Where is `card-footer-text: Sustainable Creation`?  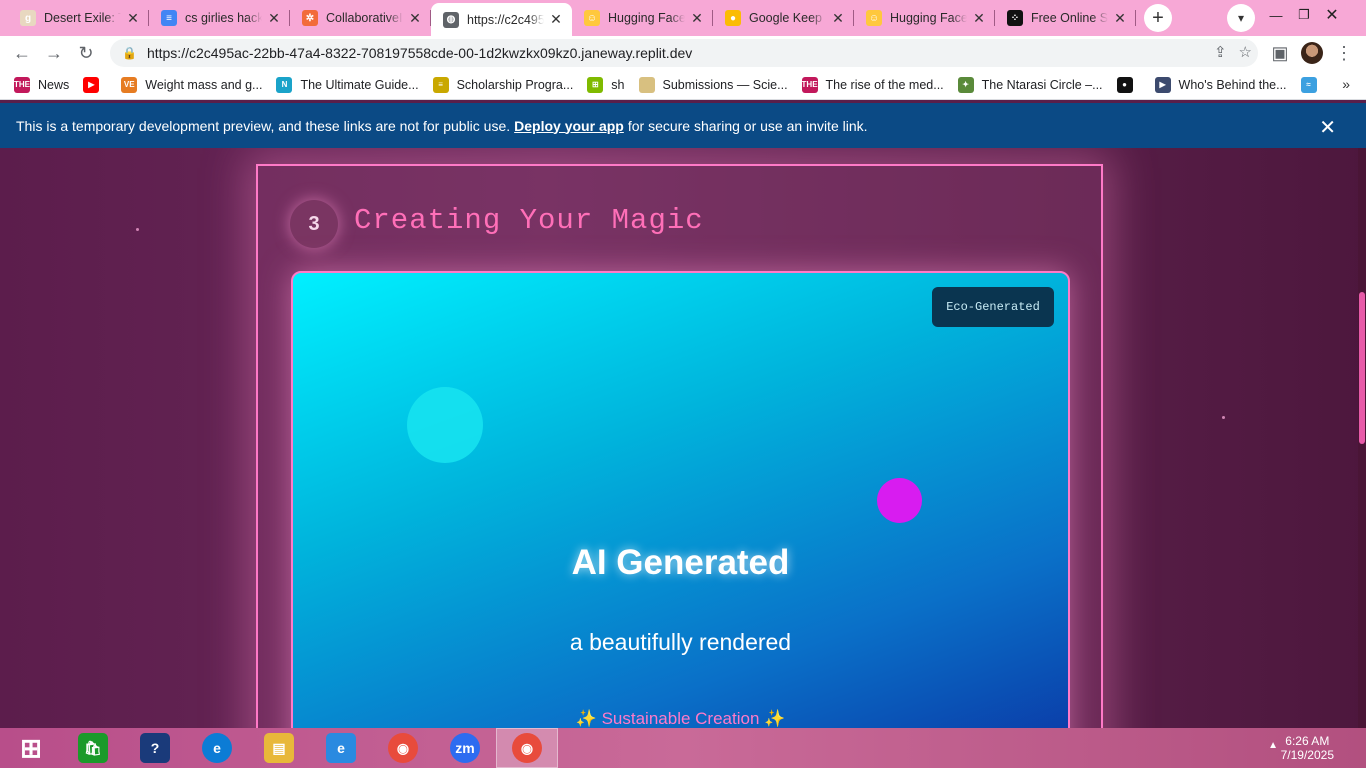 card-footer-text: Sustainable Creation is located at coordinates (680, 718).